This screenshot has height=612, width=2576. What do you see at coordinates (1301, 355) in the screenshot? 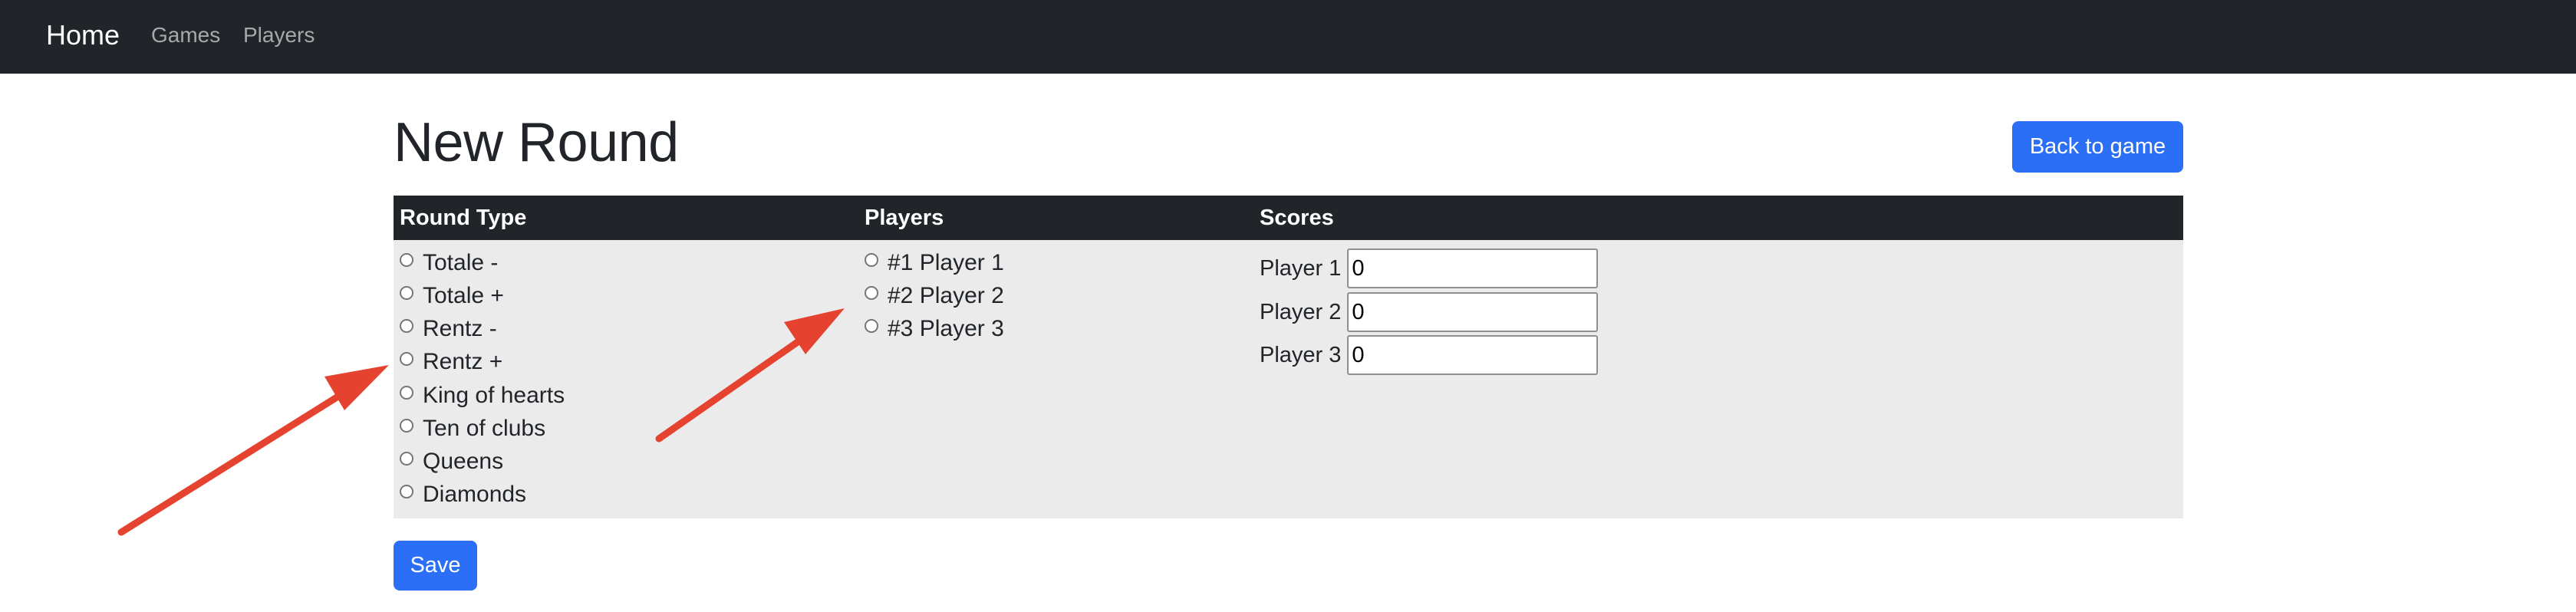
I see `score-label: Player 3` at bounding box center [1301, 355].